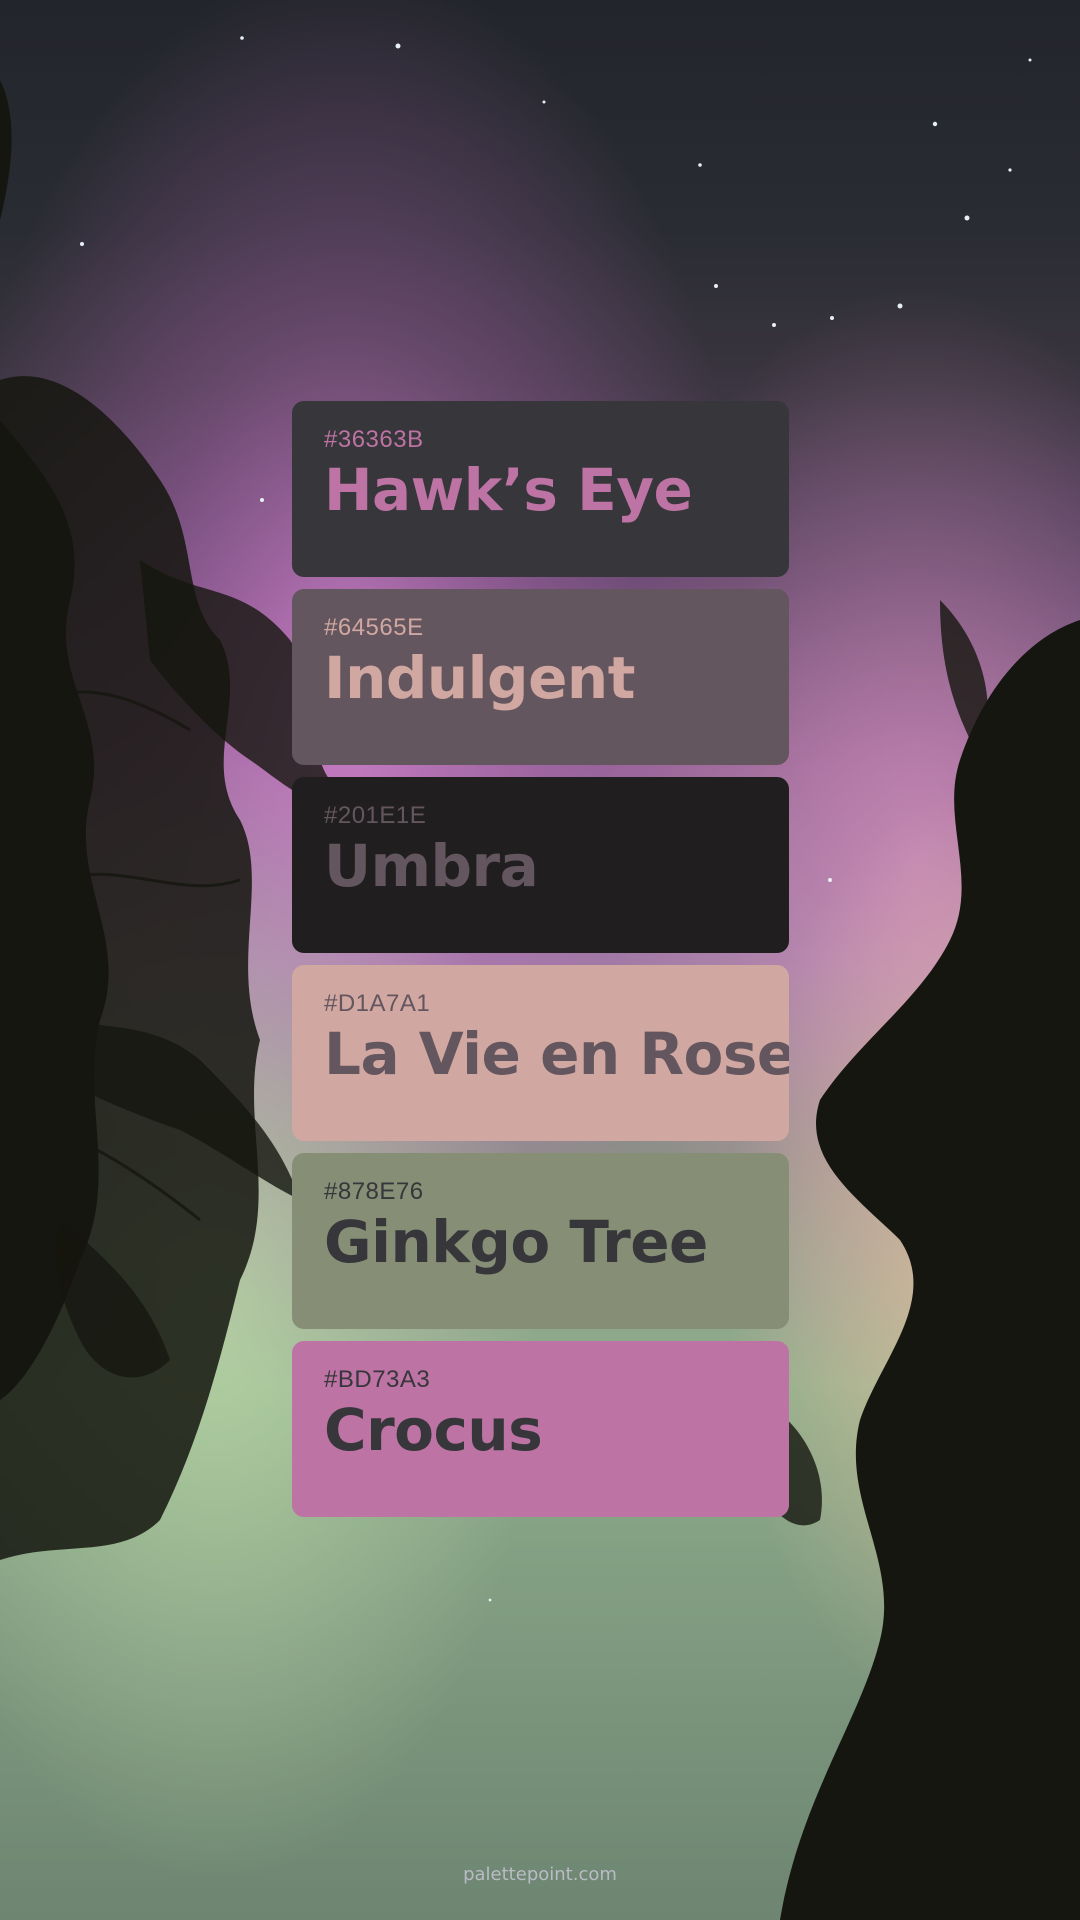 The width and height of the screenshot is (1080, 1920). I want to click on swatch-hex-code: #36363B, so click(374, 439).